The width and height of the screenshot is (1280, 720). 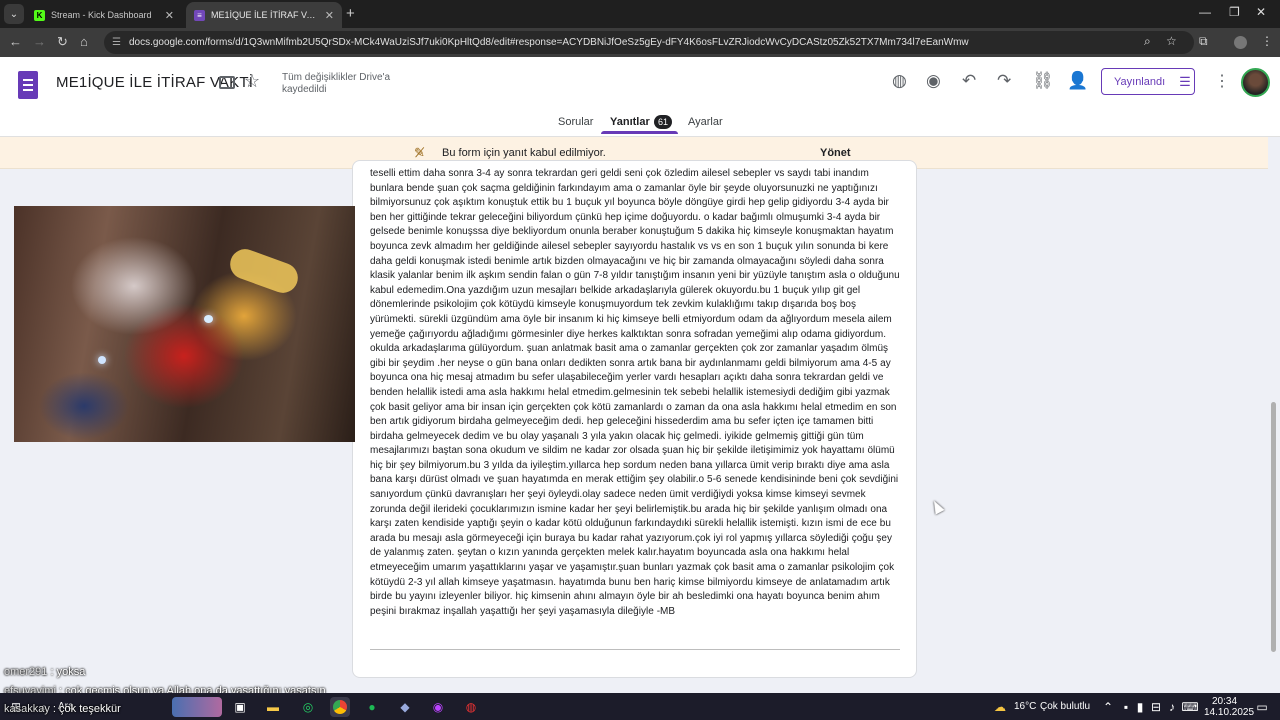 I want to click on tray-chevron-icon: ⌃, so click(x=1108, y=707).